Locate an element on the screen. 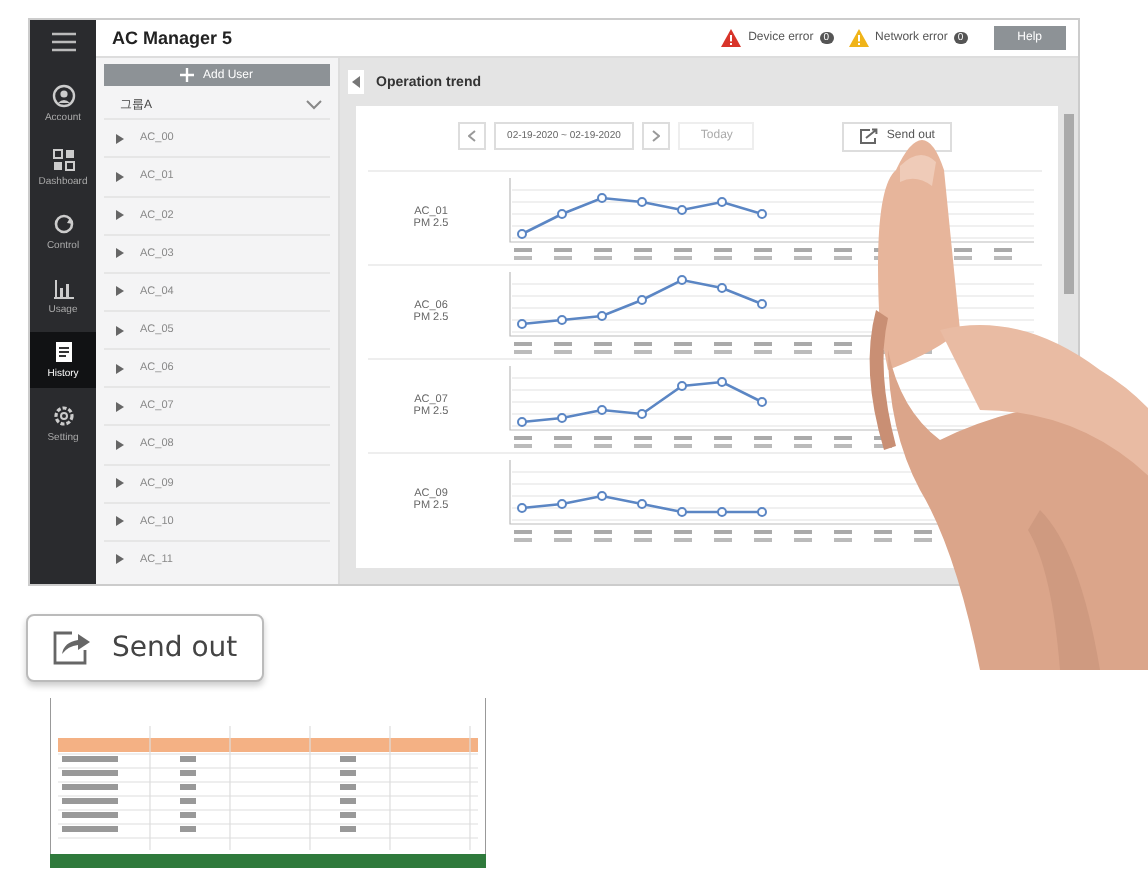 The image size is (1148, 874). settings-icon is located at coordinates (63, 416).